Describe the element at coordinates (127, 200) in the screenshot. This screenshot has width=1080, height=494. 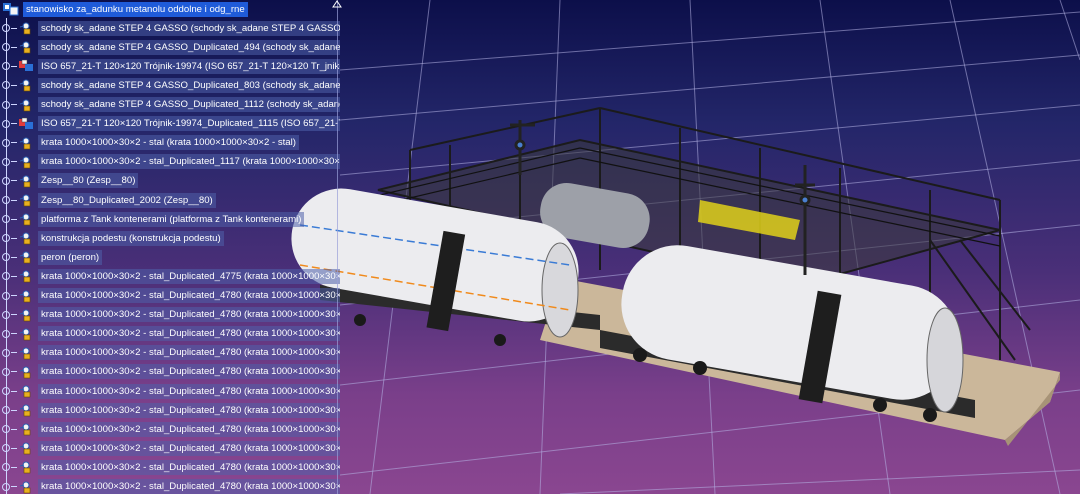
I see `tree-node-label: Zesp__80_Duplicated_2002 (Zesp__80)` at that location.